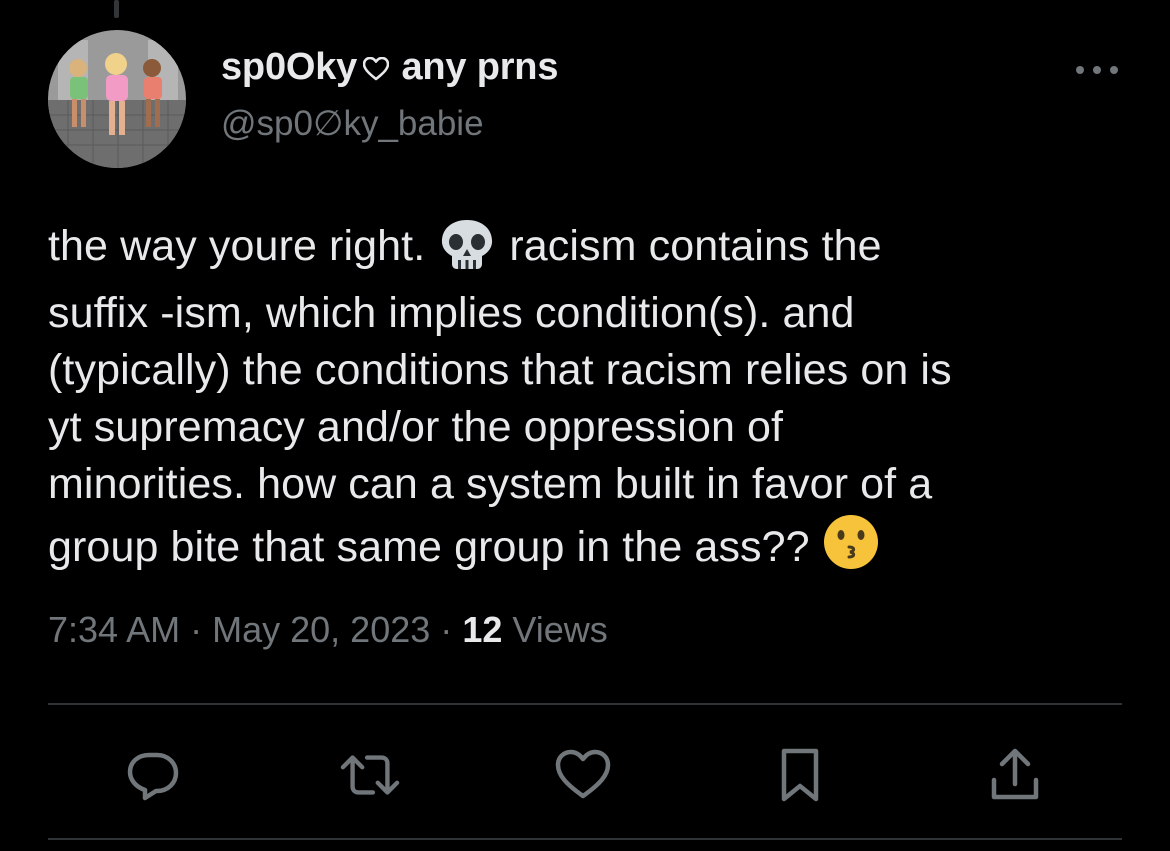  What do you see at coordinates (851, 549) in the screenshot?
I see `kissing-face-emoji-icon` at bounding box center [851, 549].